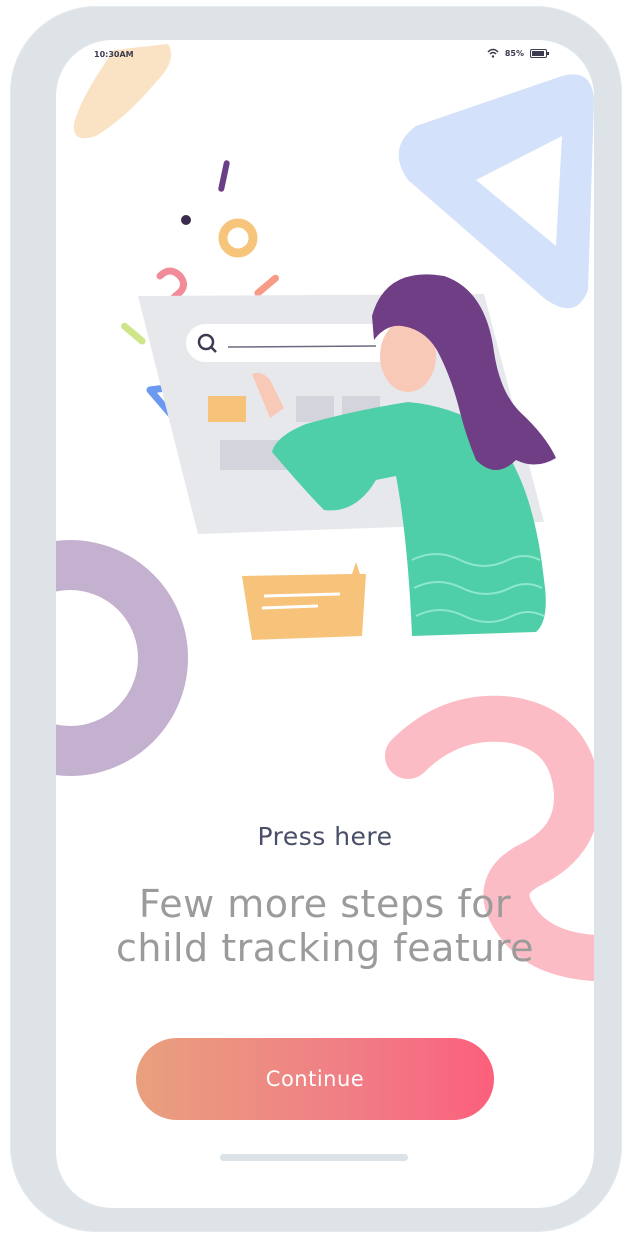 The image size is (634, 1241). I want to click on headline-line-1: Few more steps for, so click(325, 904).